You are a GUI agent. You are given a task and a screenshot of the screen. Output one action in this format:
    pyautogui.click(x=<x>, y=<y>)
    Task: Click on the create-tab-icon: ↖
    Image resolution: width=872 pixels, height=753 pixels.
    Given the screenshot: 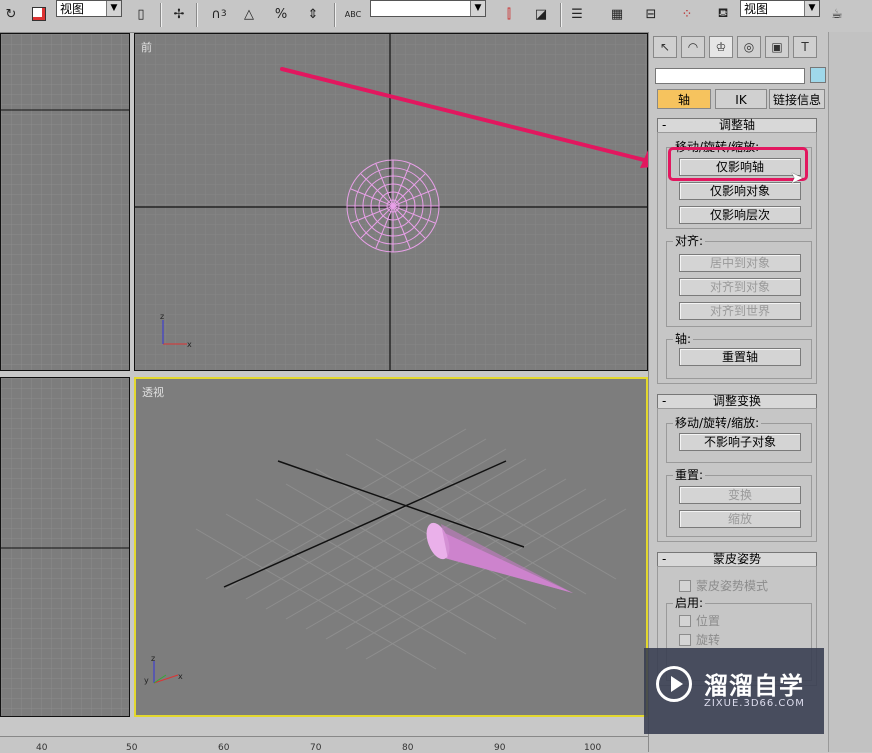 What is the action you would take?
    pyautogui.click(x=665, y=47)
    